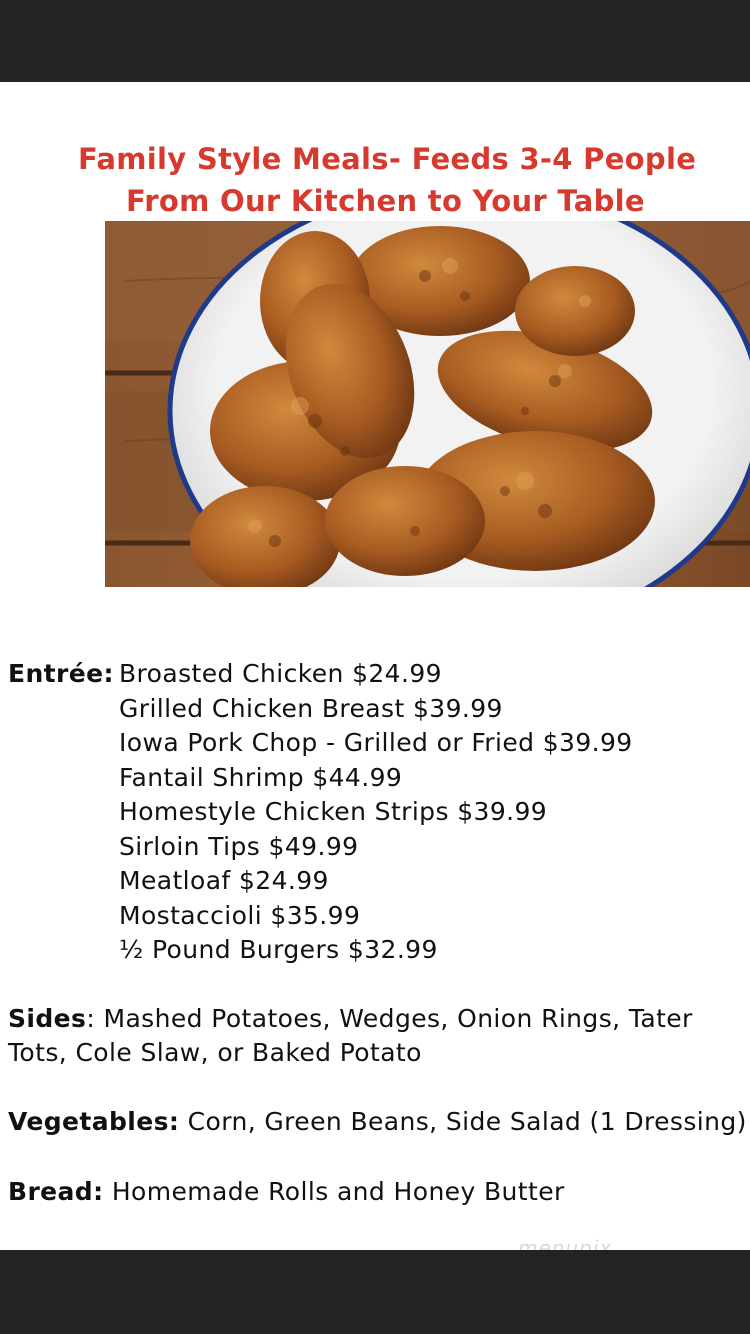 The image size is (750, 1334). Describe the element at coordinates (261, 777) in the screenshot. I see `entree-item-text: Fantail Shrimp $44.99` at that location.